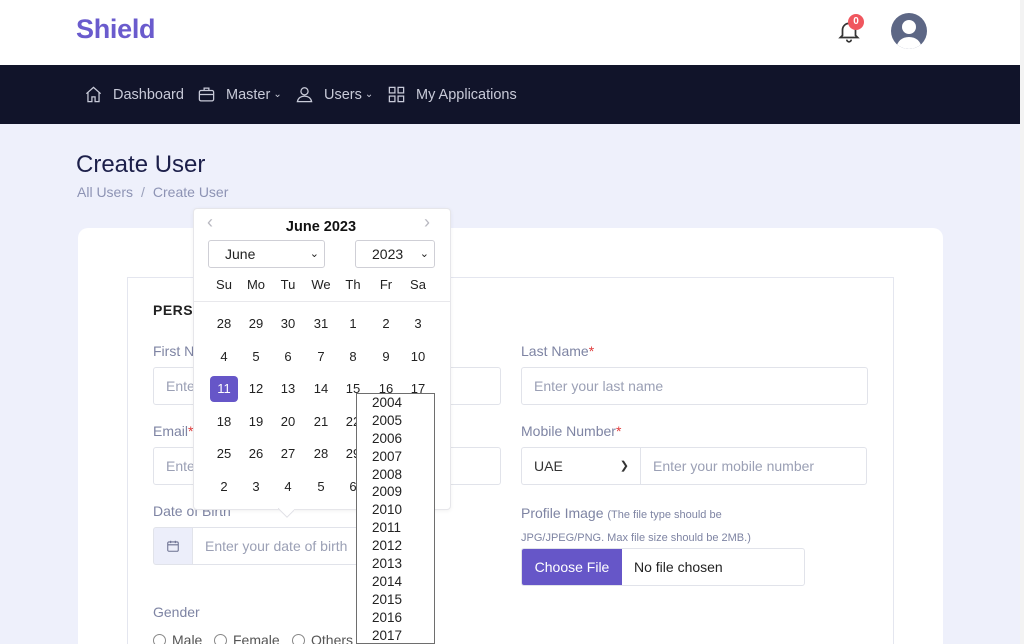 This screenshot has height=644, width=1024. What do you see at coordinates (395, 492) in the screenshot?
I see `year-option: 2009` at bounding box center [395, 492].